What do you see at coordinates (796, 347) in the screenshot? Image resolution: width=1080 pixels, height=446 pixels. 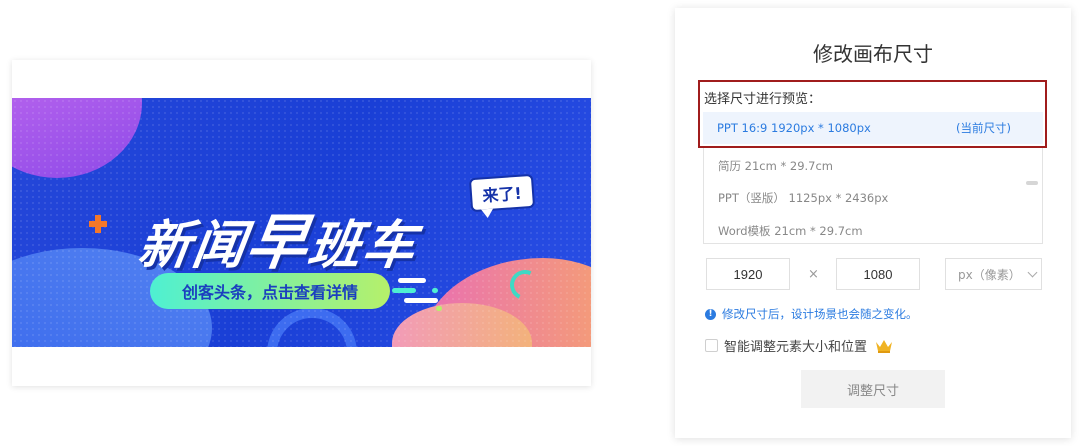 I see `smart-adjust-label: 智能调整元素大小和位置` at bounding box center [796, 347].